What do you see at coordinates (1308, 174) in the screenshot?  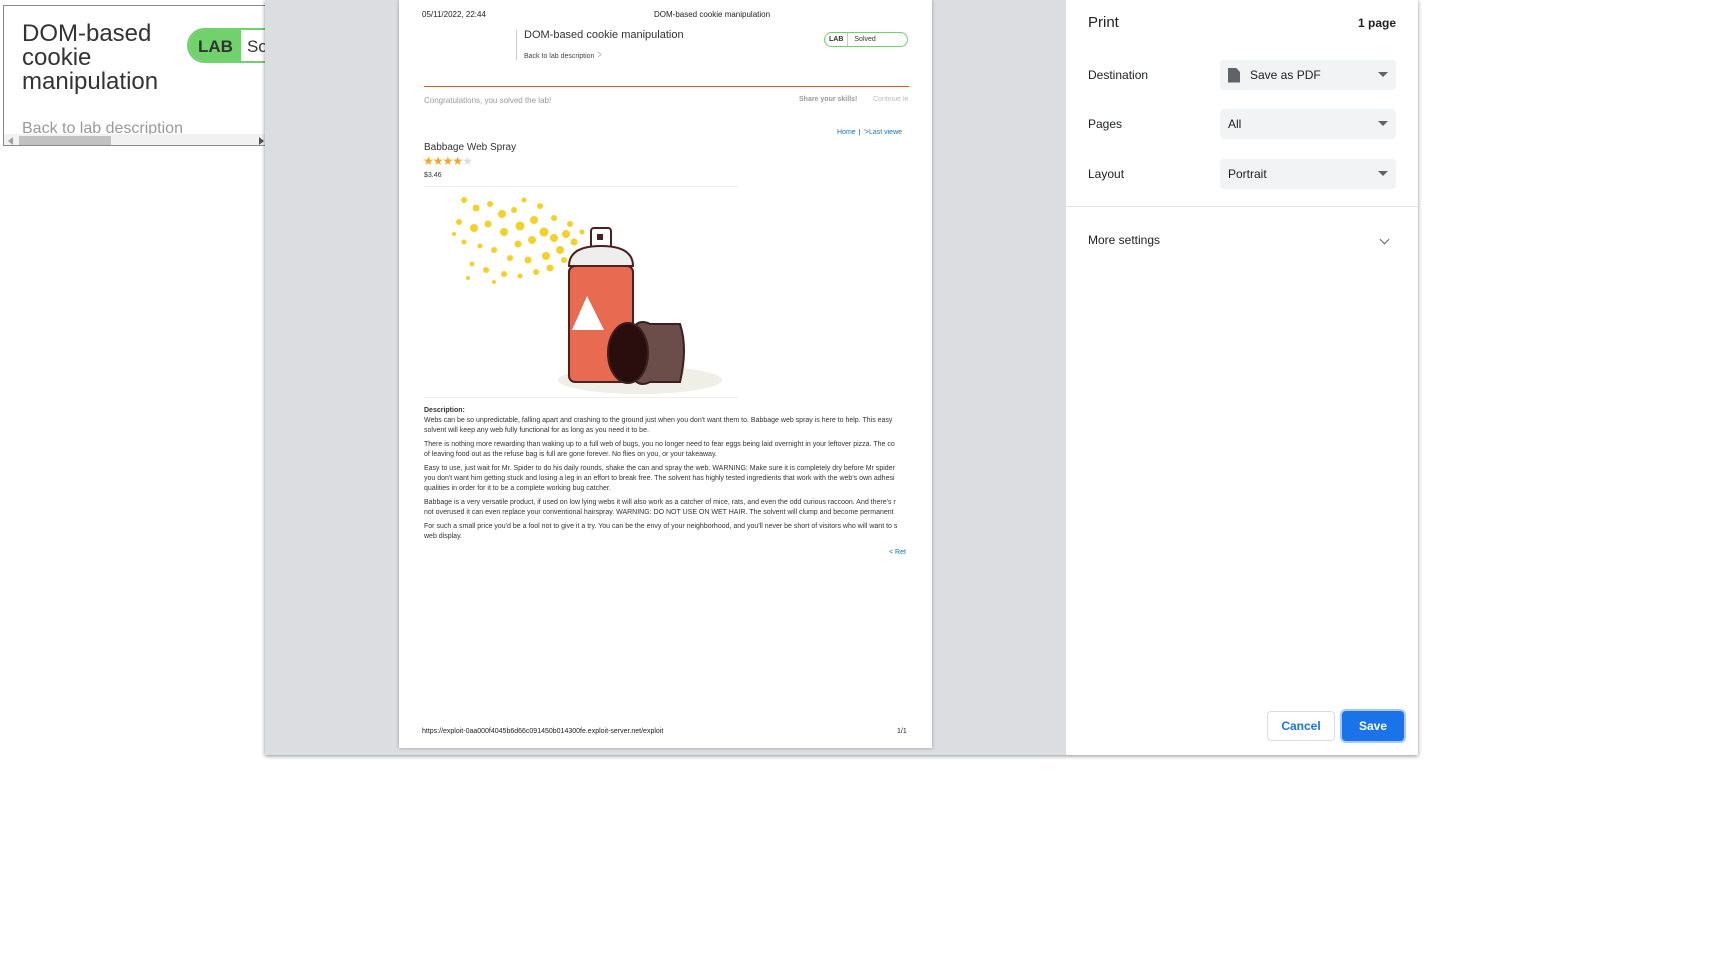 I see `layout-select: Portrait` at bounding box center [1308, 174].